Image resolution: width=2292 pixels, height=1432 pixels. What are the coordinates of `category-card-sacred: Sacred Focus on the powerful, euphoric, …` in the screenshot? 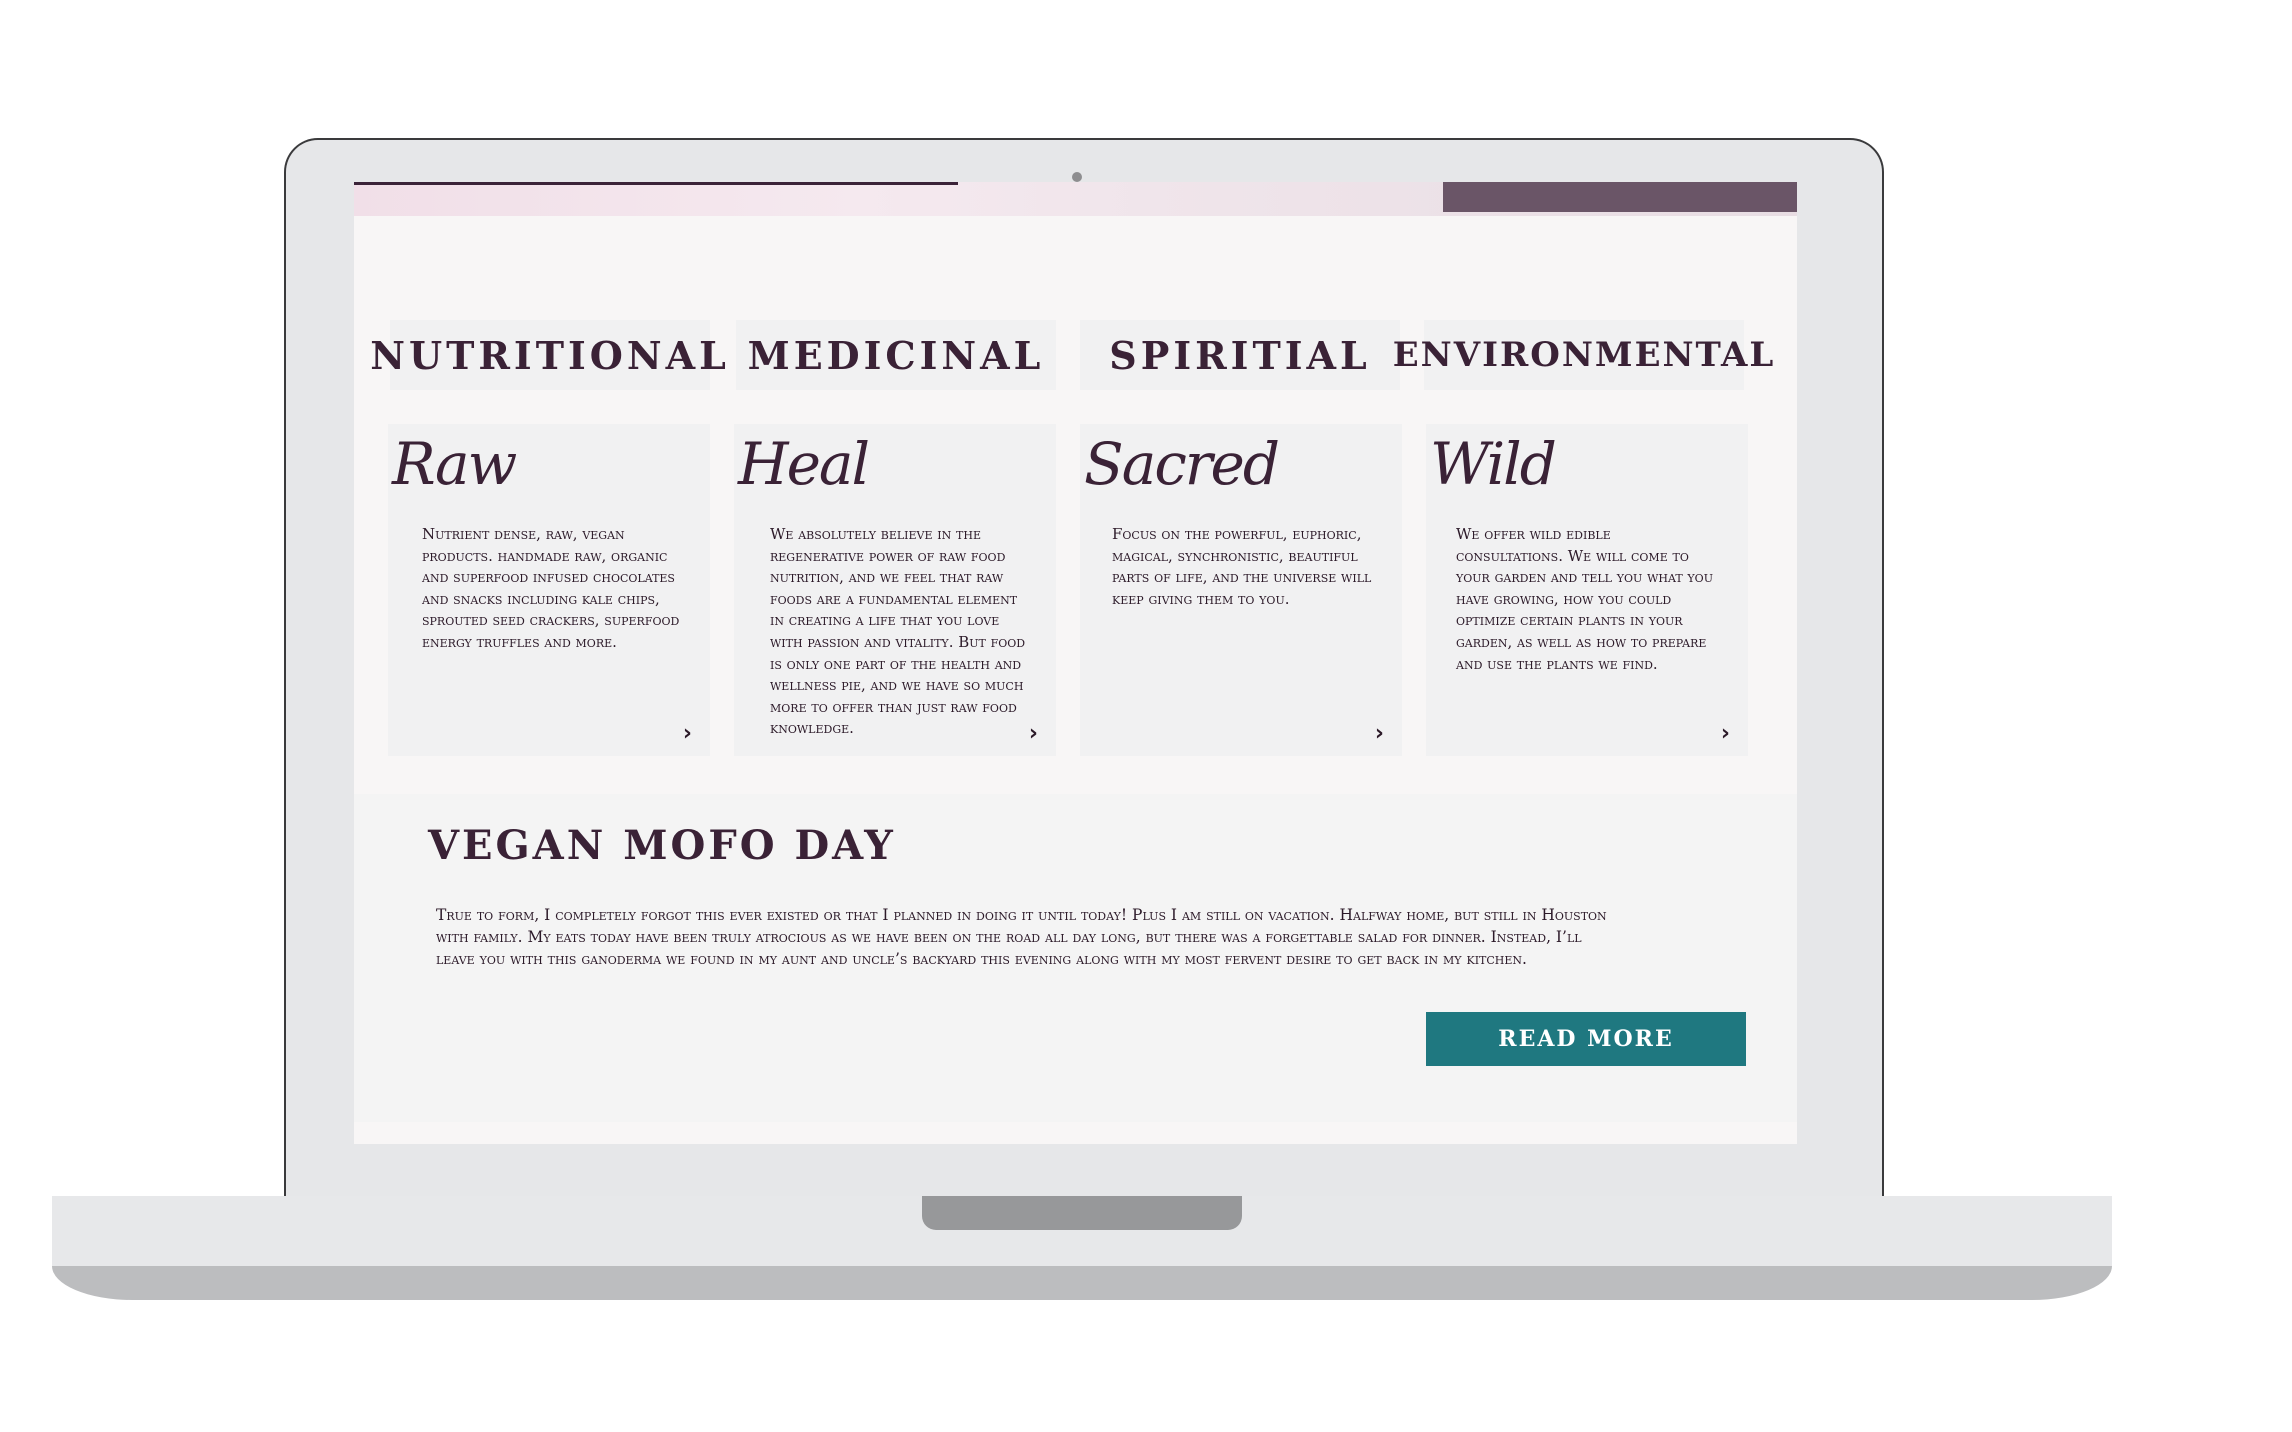 It's located at (1241, 590).